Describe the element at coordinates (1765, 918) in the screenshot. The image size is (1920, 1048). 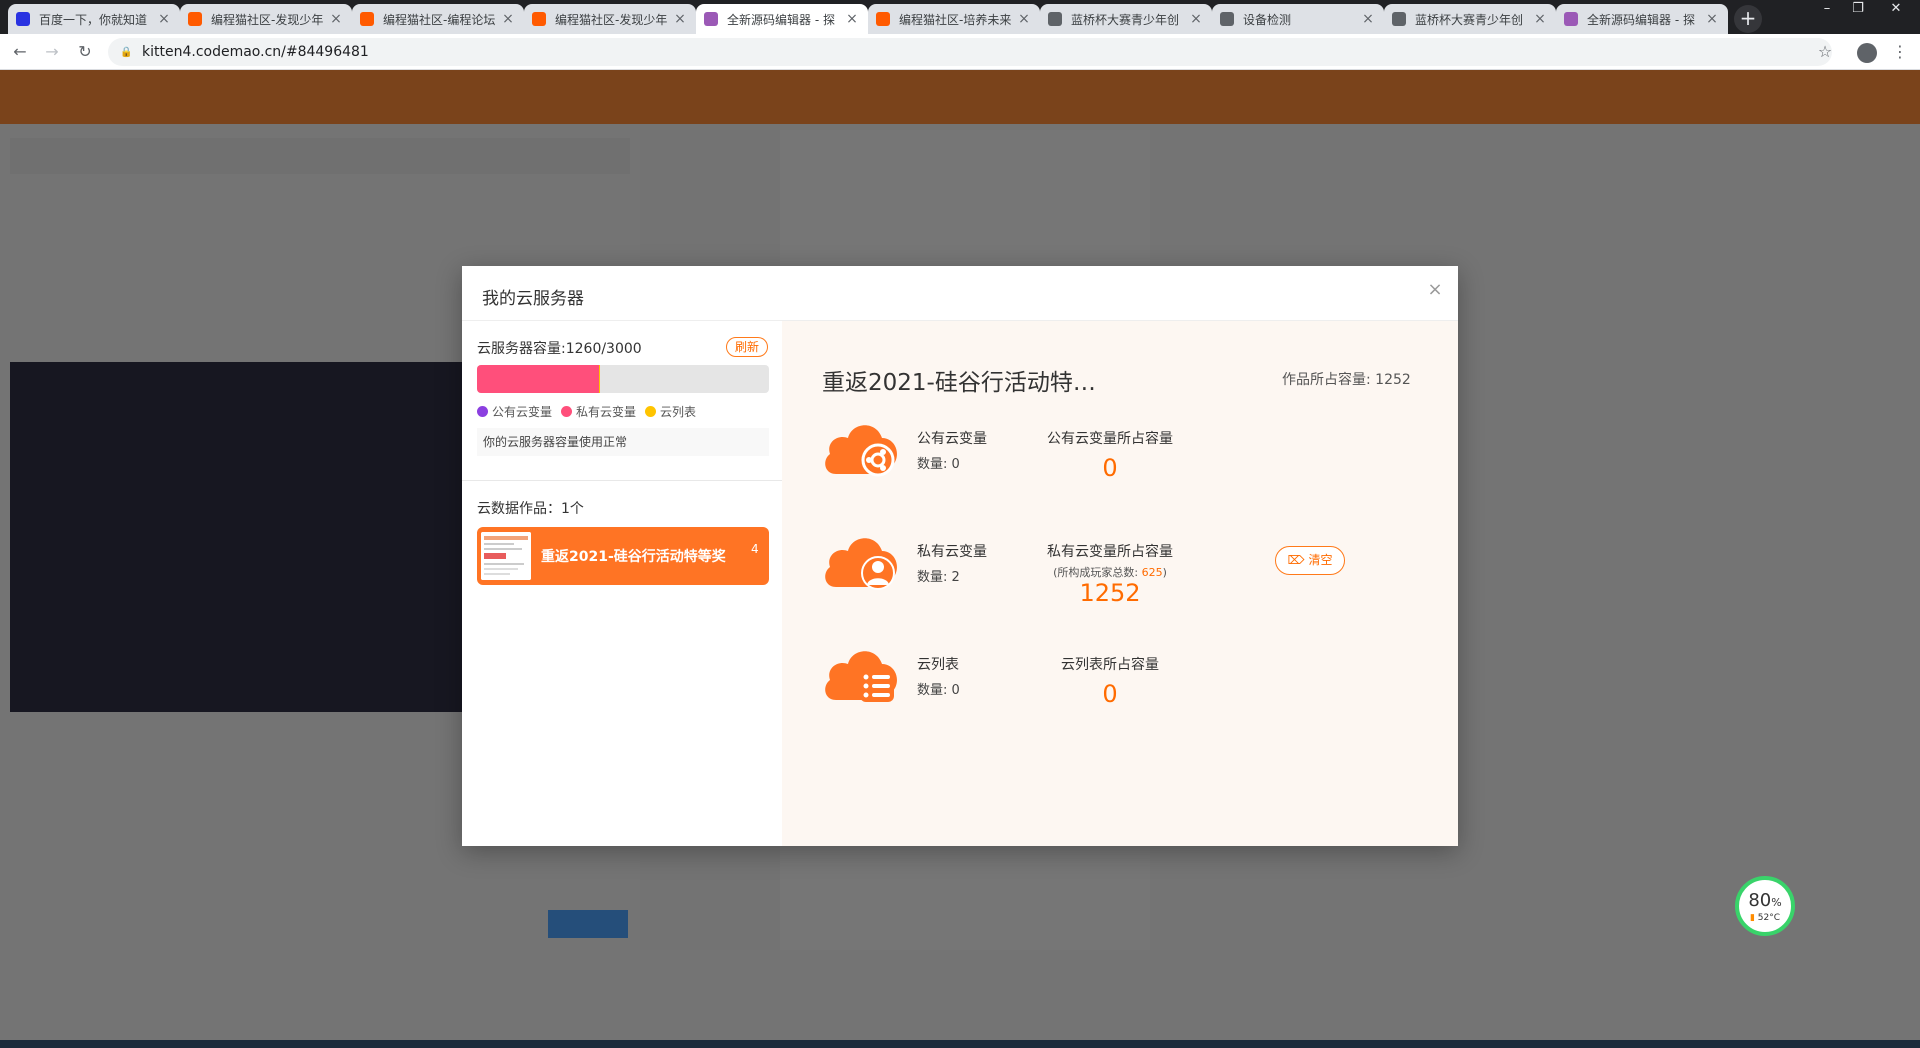
I see `gauge-temperature: ▮ 52°C` at that location.